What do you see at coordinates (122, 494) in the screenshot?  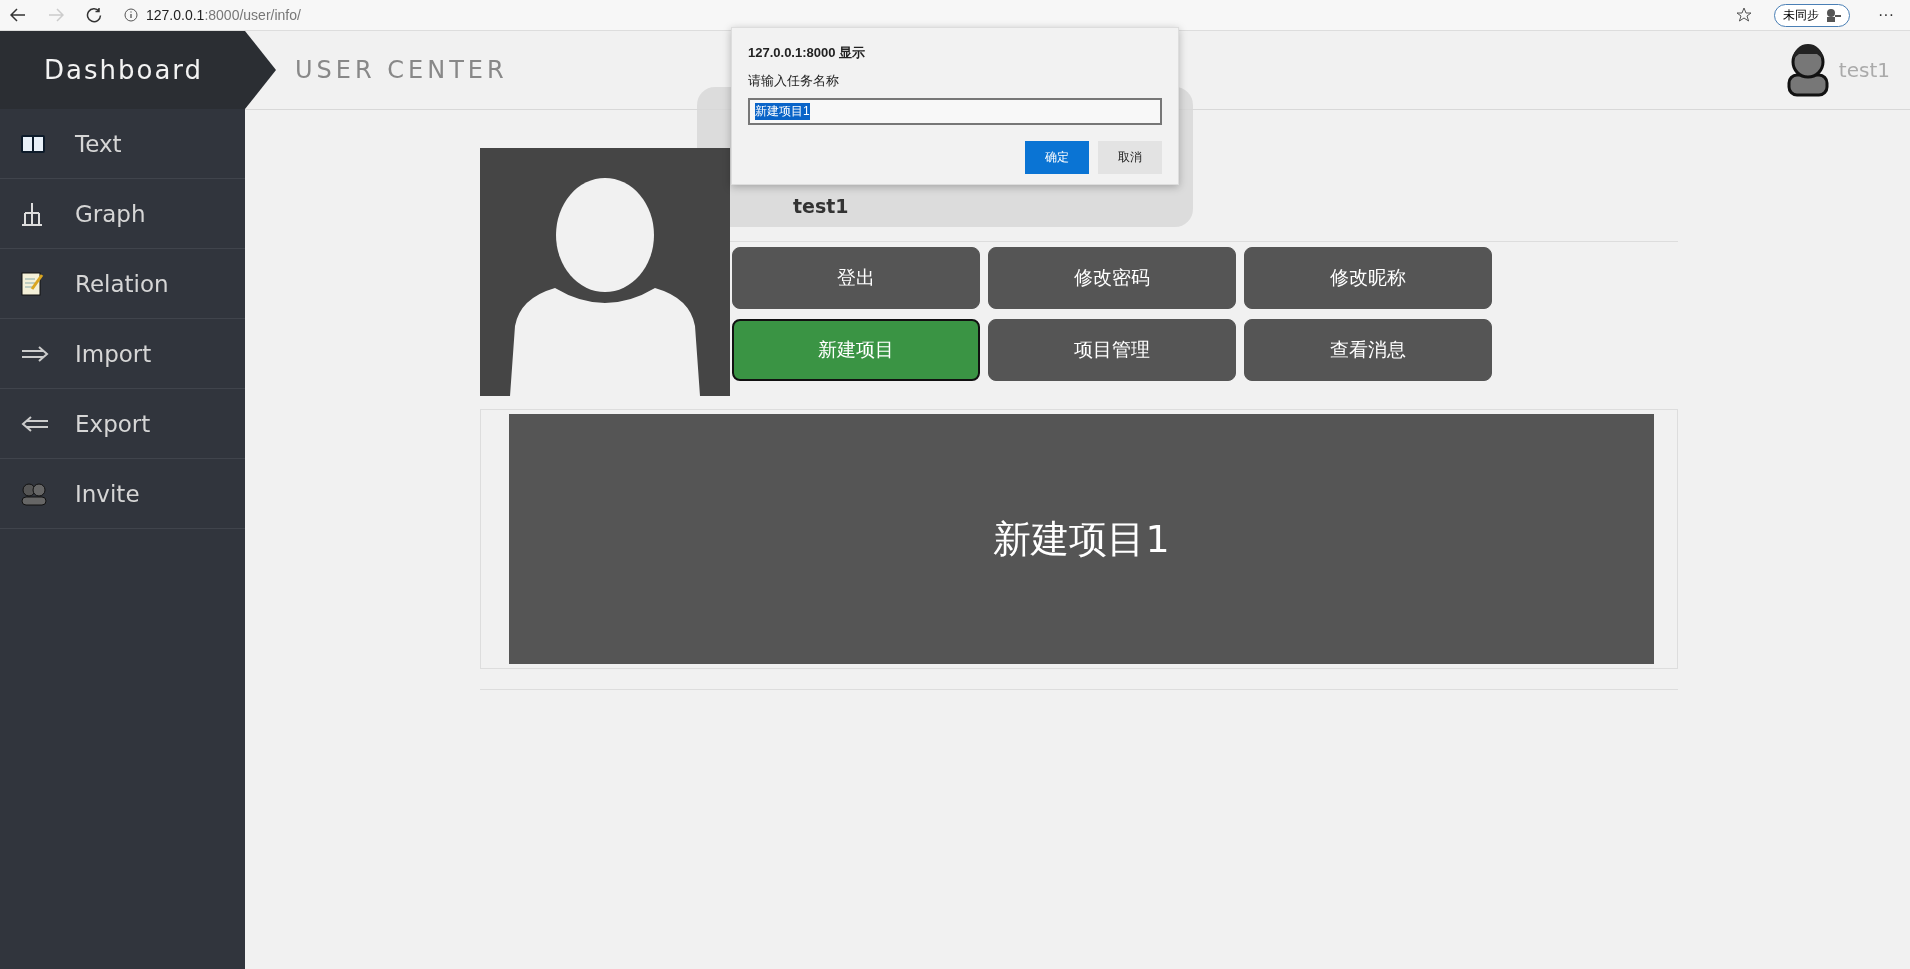 I see `sidebar-item: Invite` at bounding box center [122, 494].